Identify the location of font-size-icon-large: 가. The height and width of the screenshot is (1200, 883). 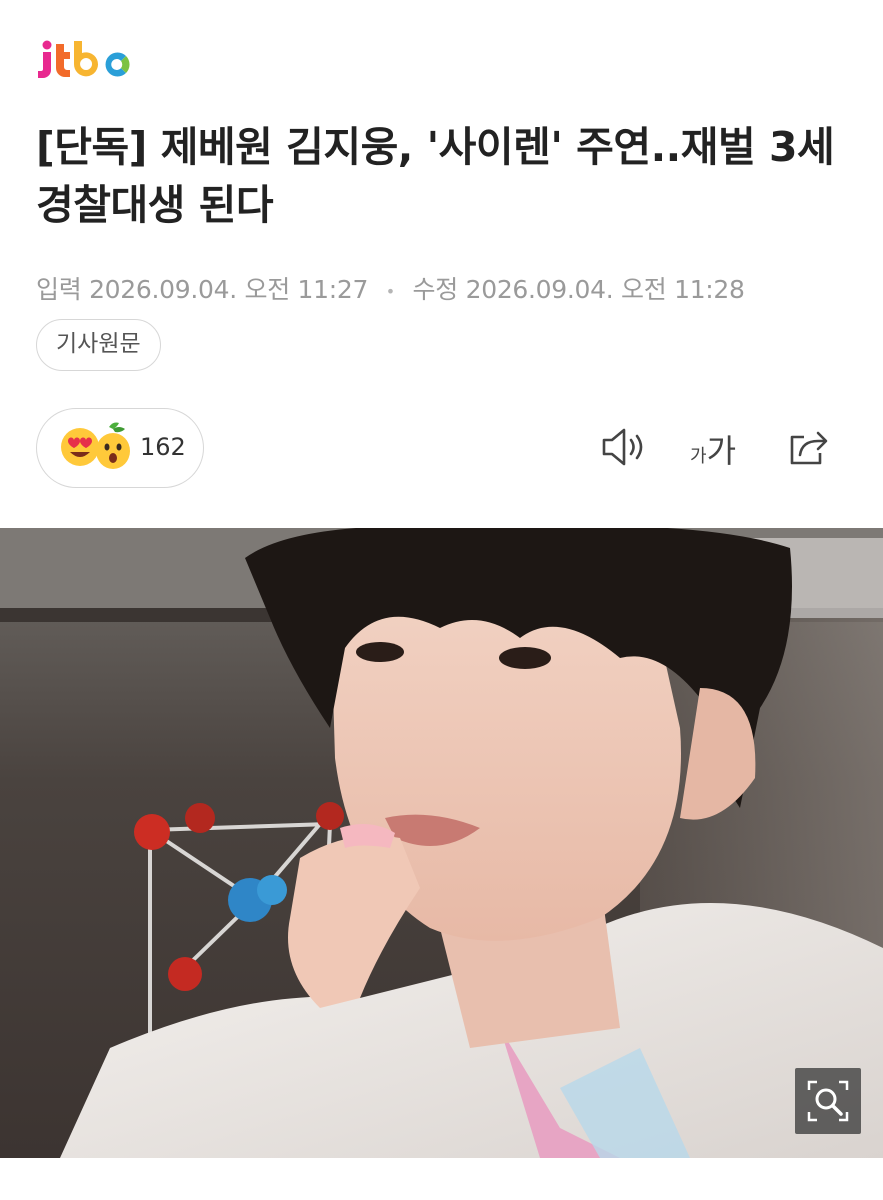
(721, 451).